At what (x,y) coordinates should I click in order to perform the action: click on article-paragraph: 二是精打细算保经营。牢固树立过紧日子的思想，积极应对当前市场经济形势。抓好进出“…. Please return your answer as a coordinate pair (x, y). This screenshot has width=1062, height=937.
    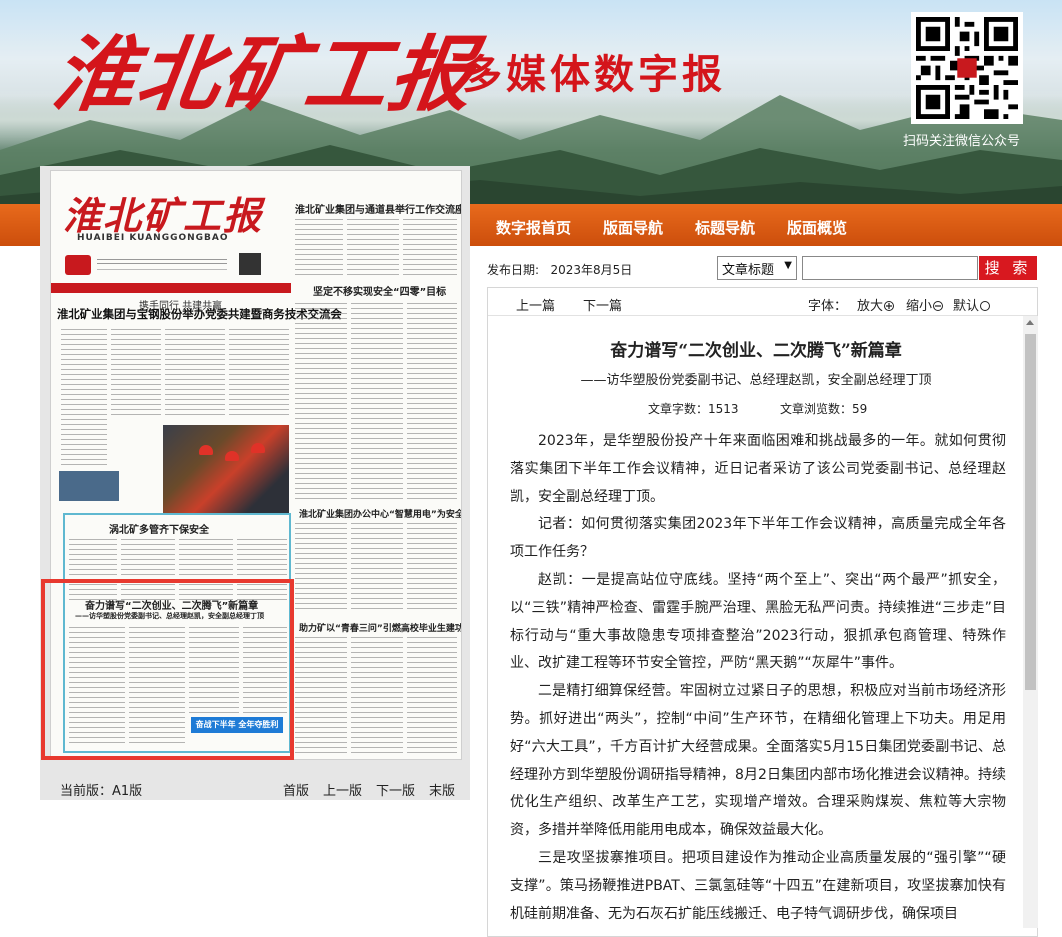
    Looking at the image, I should click on (758, 761).